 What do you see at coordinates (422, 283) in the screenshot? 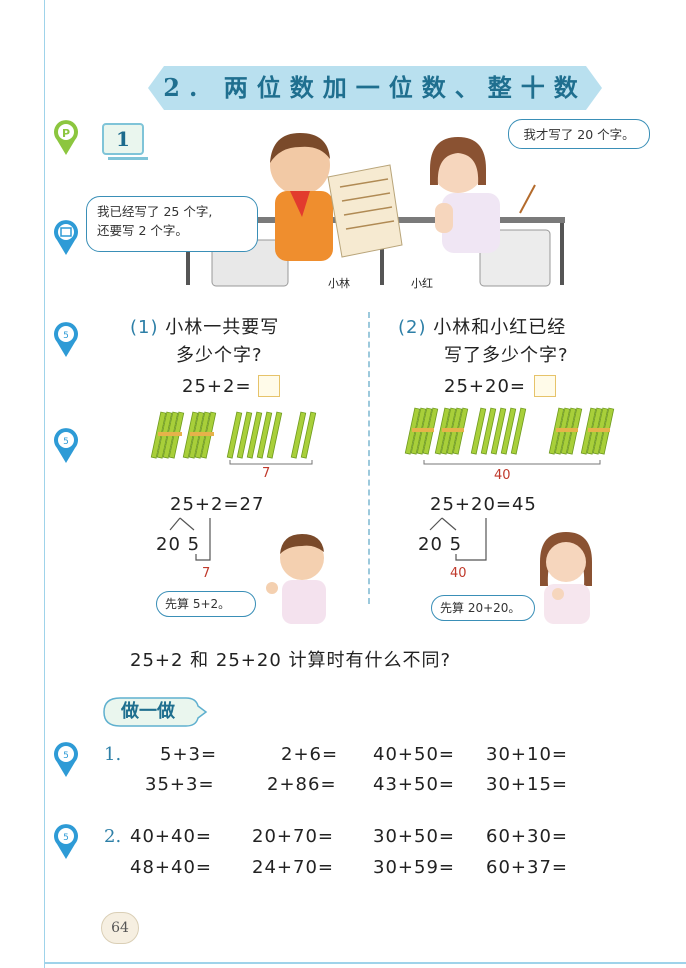
I see `name-girl: 小红` at bounding box center [422, 283].